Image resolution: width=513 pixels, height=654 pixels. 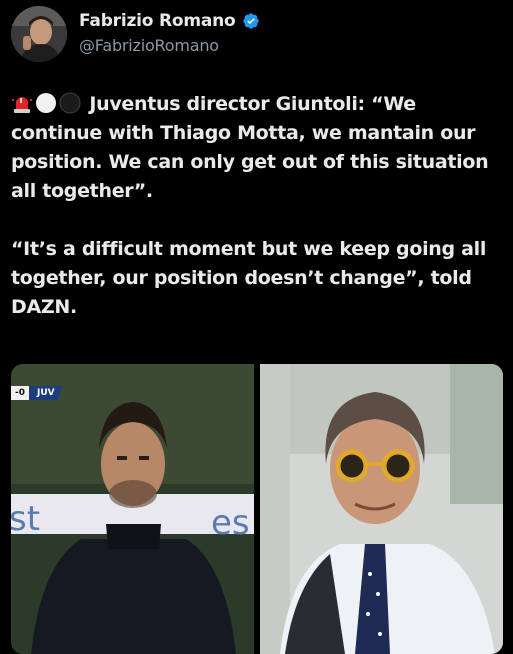 I want to click on avatar, so click(x=39, y=34).